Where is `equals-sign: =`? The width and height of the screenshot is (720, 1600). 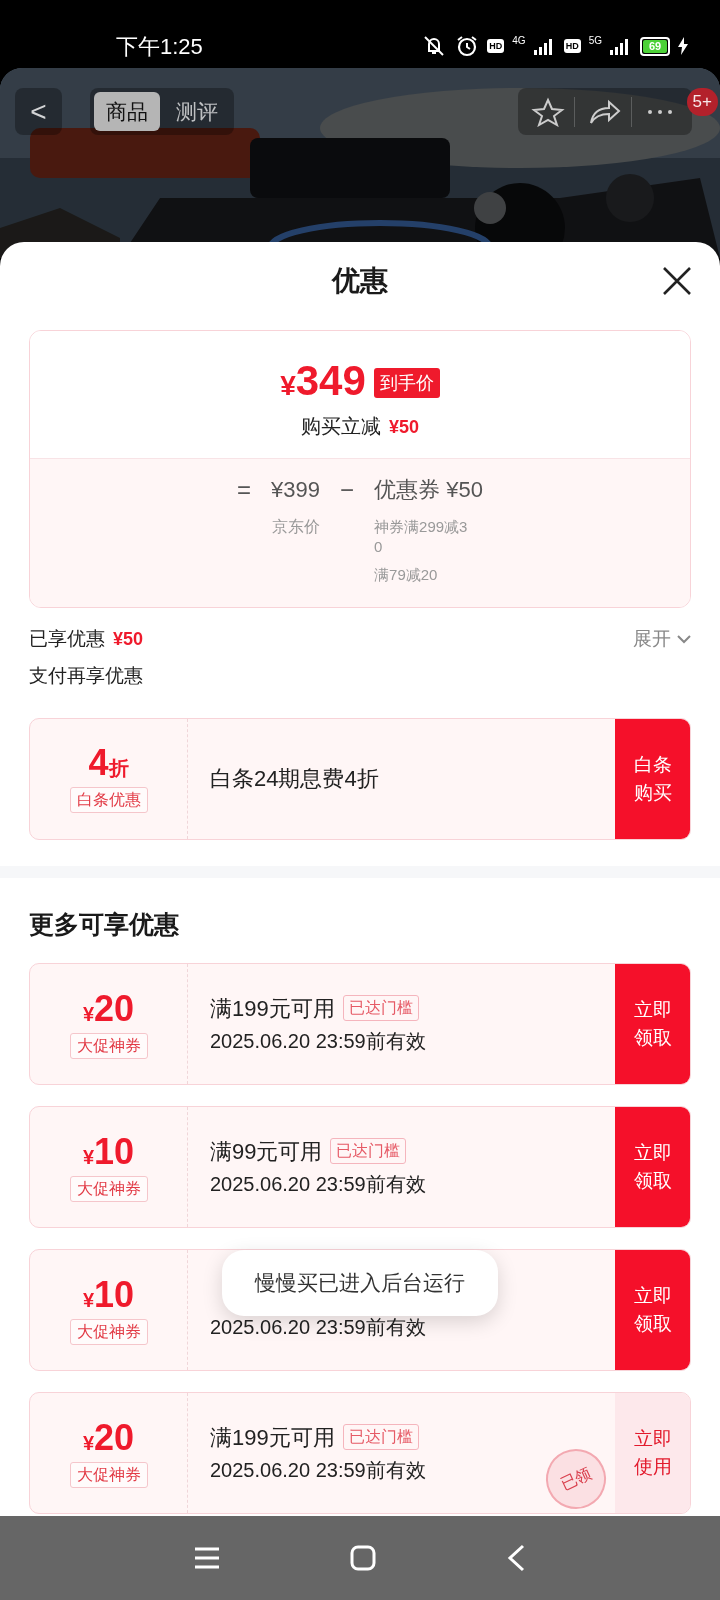 equals-sign: = is located at coordinates (244, 490).